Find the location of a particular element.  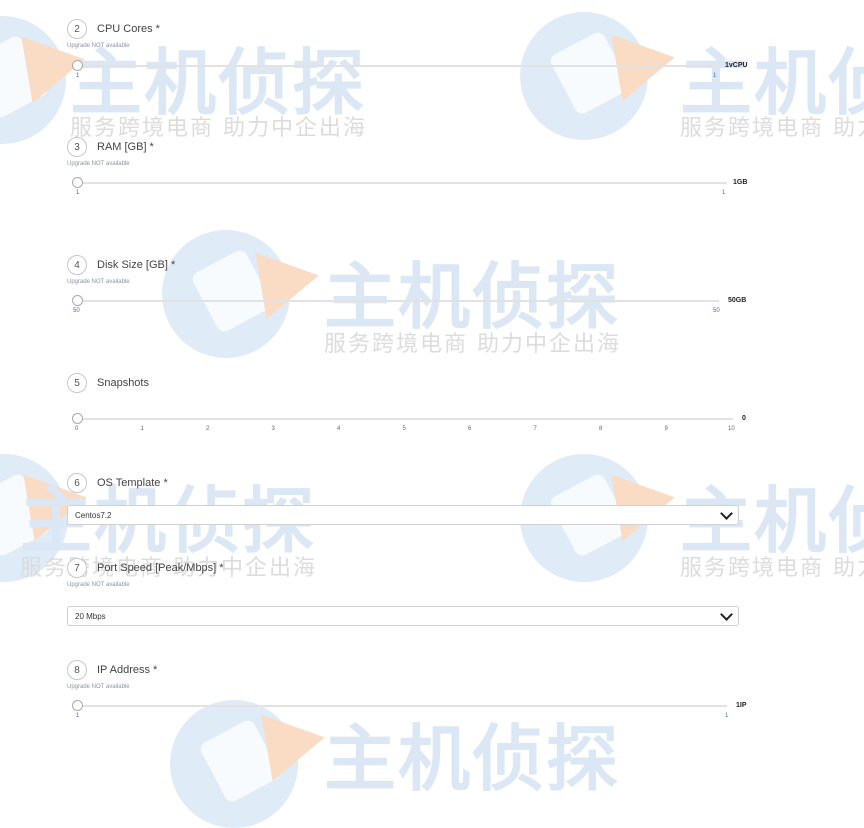

ram-slider: 1GB 1 1 is located at coordinates (412, 184).